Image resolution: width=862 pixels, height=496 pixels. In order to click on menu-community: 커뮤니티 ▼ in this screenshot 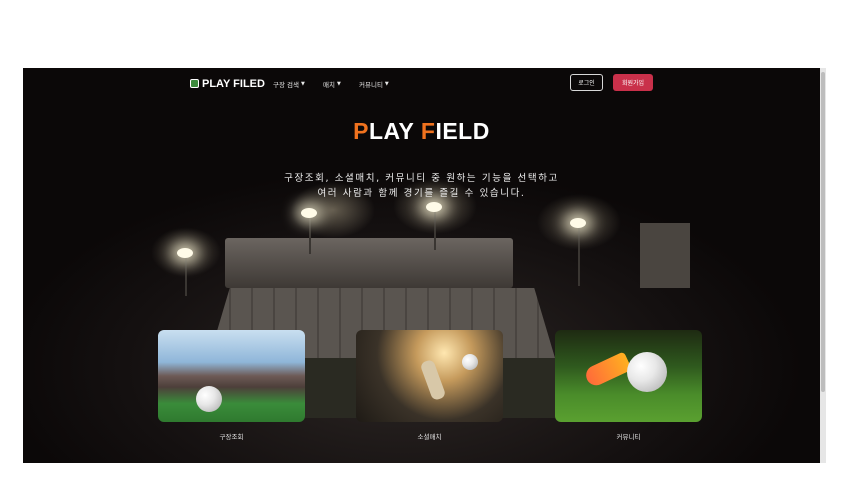, I will do `click(374, 84)`.